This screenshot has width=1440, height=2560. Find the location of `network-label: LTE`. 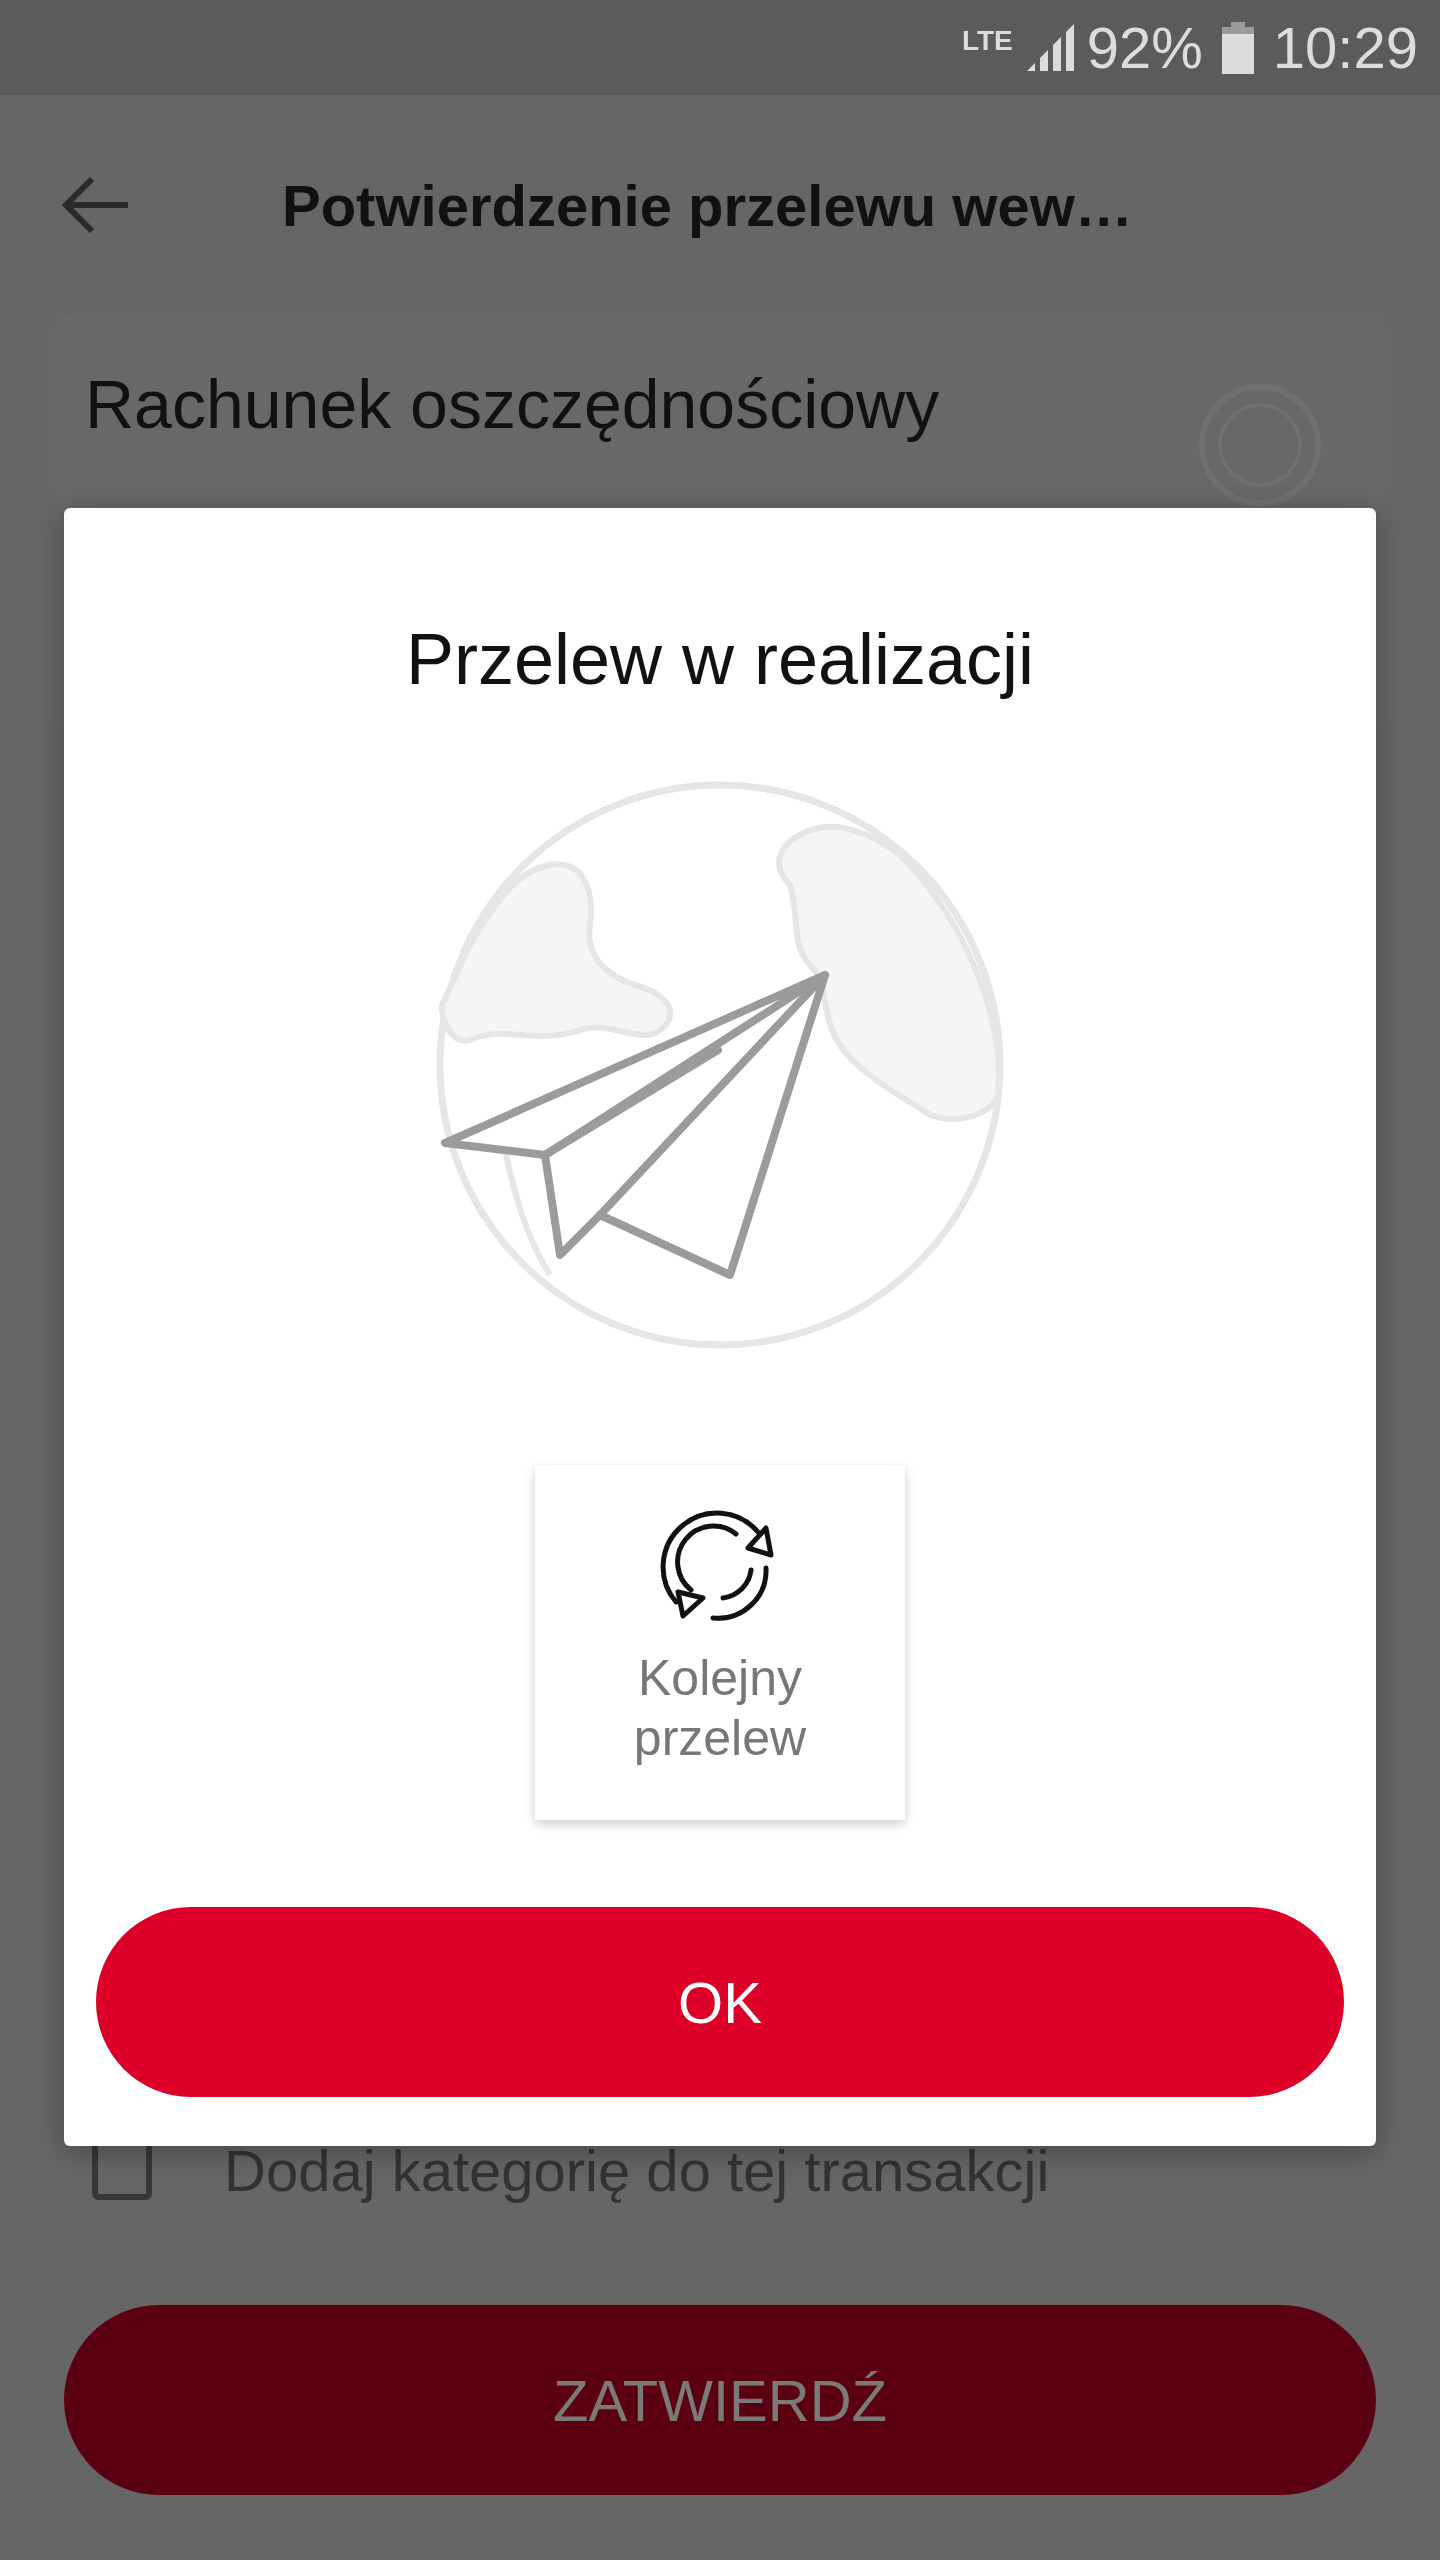

network-label: LTE is located at coordinates (987, 40).